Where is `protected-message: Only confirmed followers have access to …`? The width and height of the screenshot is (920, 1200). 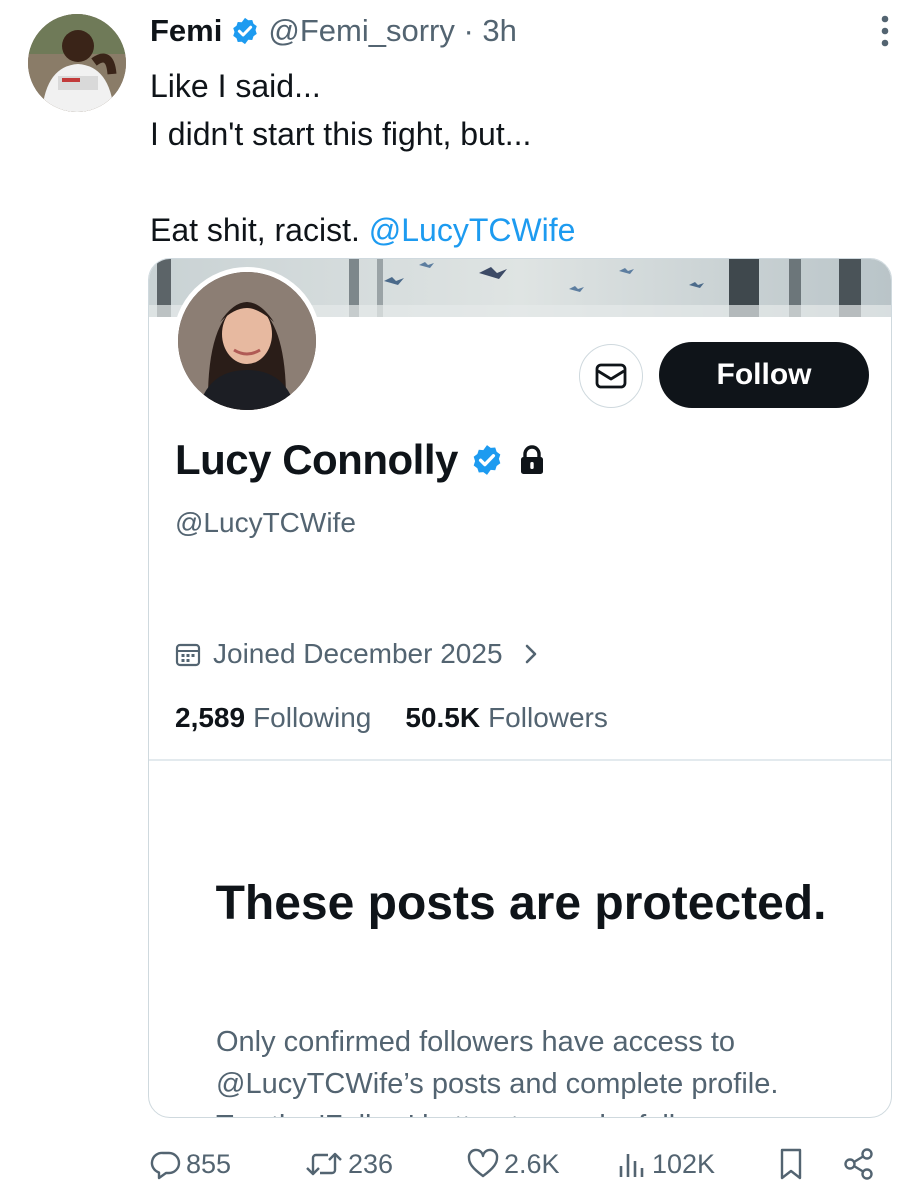 protected-message: Only confirmed followers have access to … is located at coordinates (536, 1069).